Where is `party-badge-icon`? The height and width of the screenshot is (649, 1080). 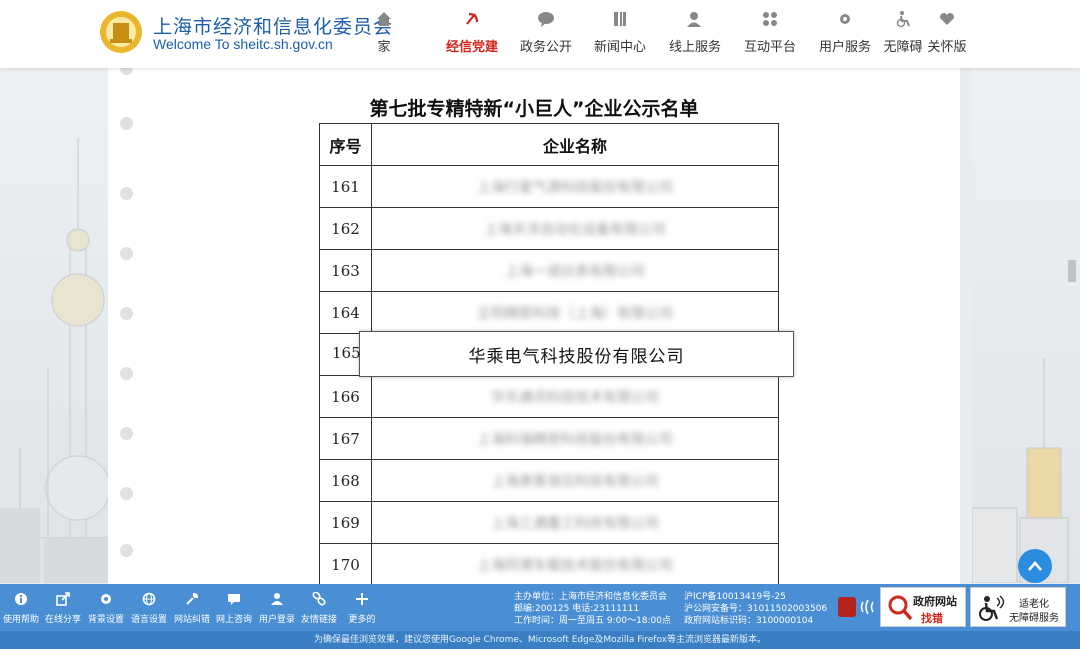 party-badge-icon is located at coordinates (847, 607).